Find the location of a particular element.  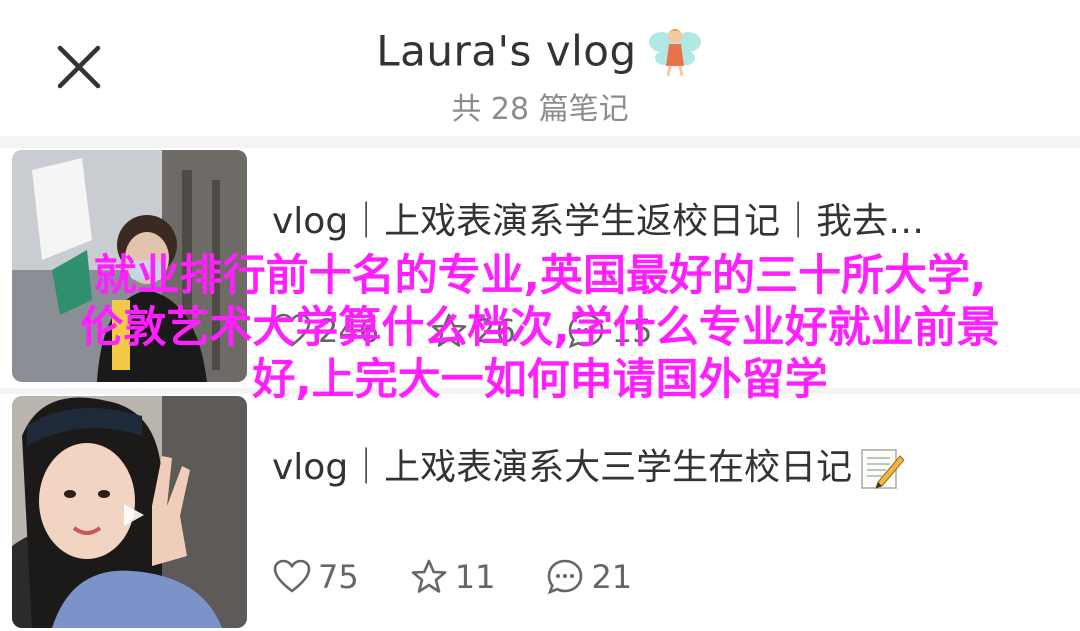

notepad-icon is located at coordinates (883, 469).